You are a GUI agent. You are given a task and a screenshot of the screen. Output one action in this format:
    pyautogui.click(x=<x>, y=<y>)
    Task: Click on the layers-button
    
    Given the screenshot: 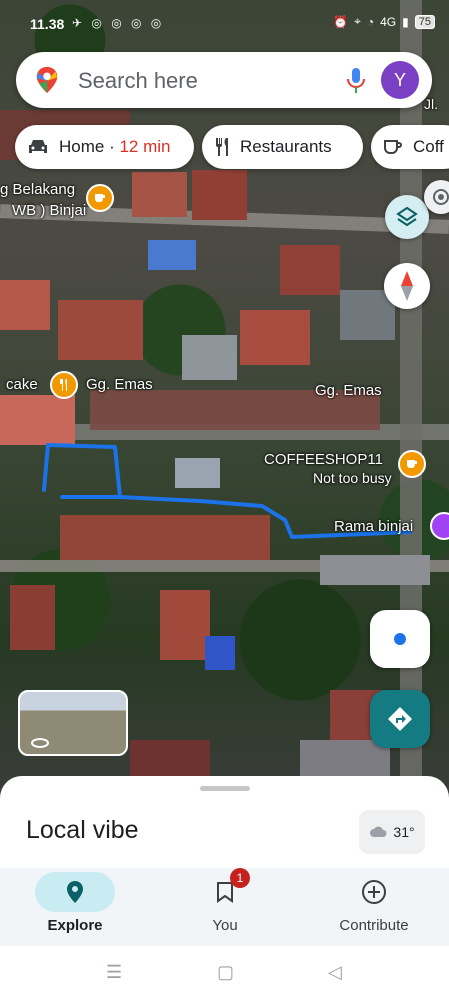 What is the action you would take?
    pyautogui.click(x=407, y=217)
    